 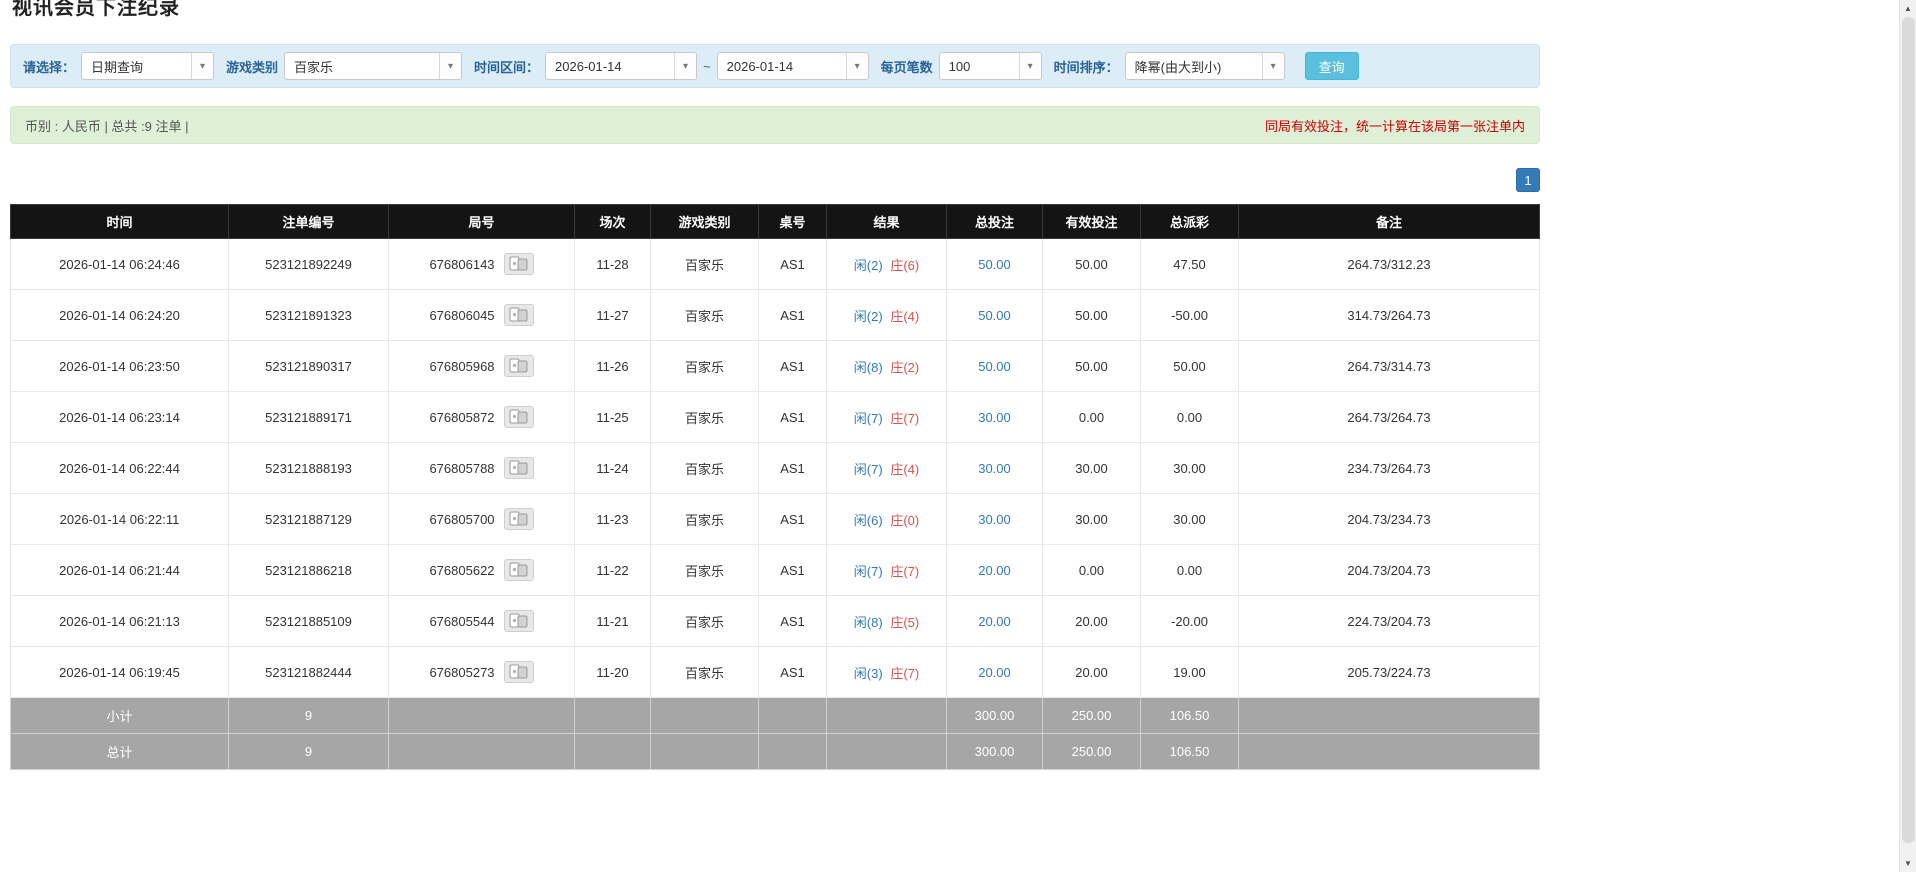 What do you see at coordinates (868, 673) in the screenshot?
I see `result-player: 闲(3)` at bounding box center [868, 673].